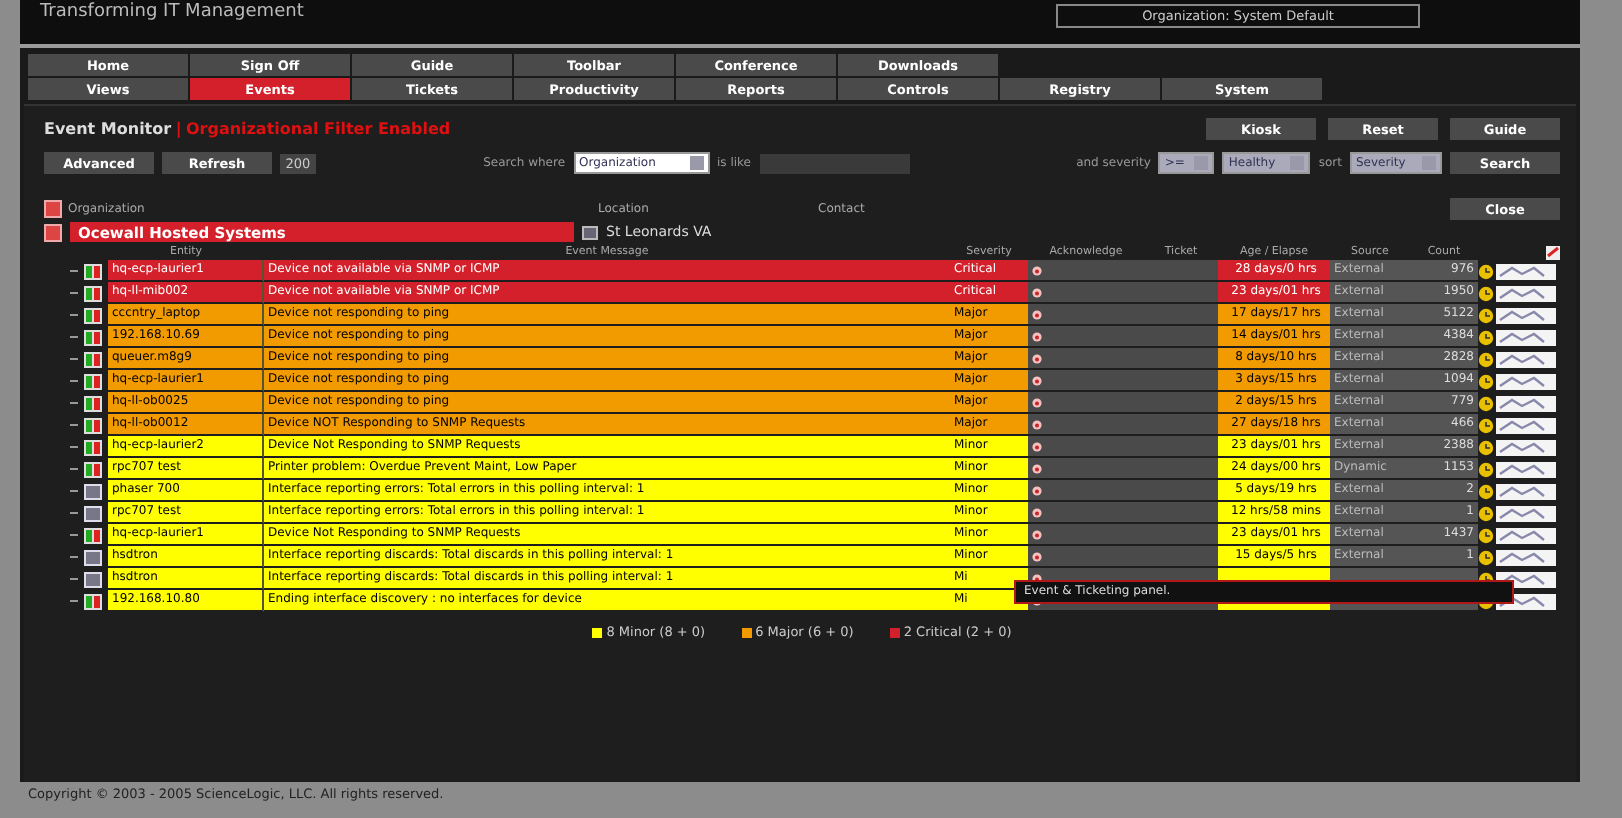 This screenshot has width=1622, height=818. I want to click on filter-status: Organizational Filter Enabled, so click(318, 129).